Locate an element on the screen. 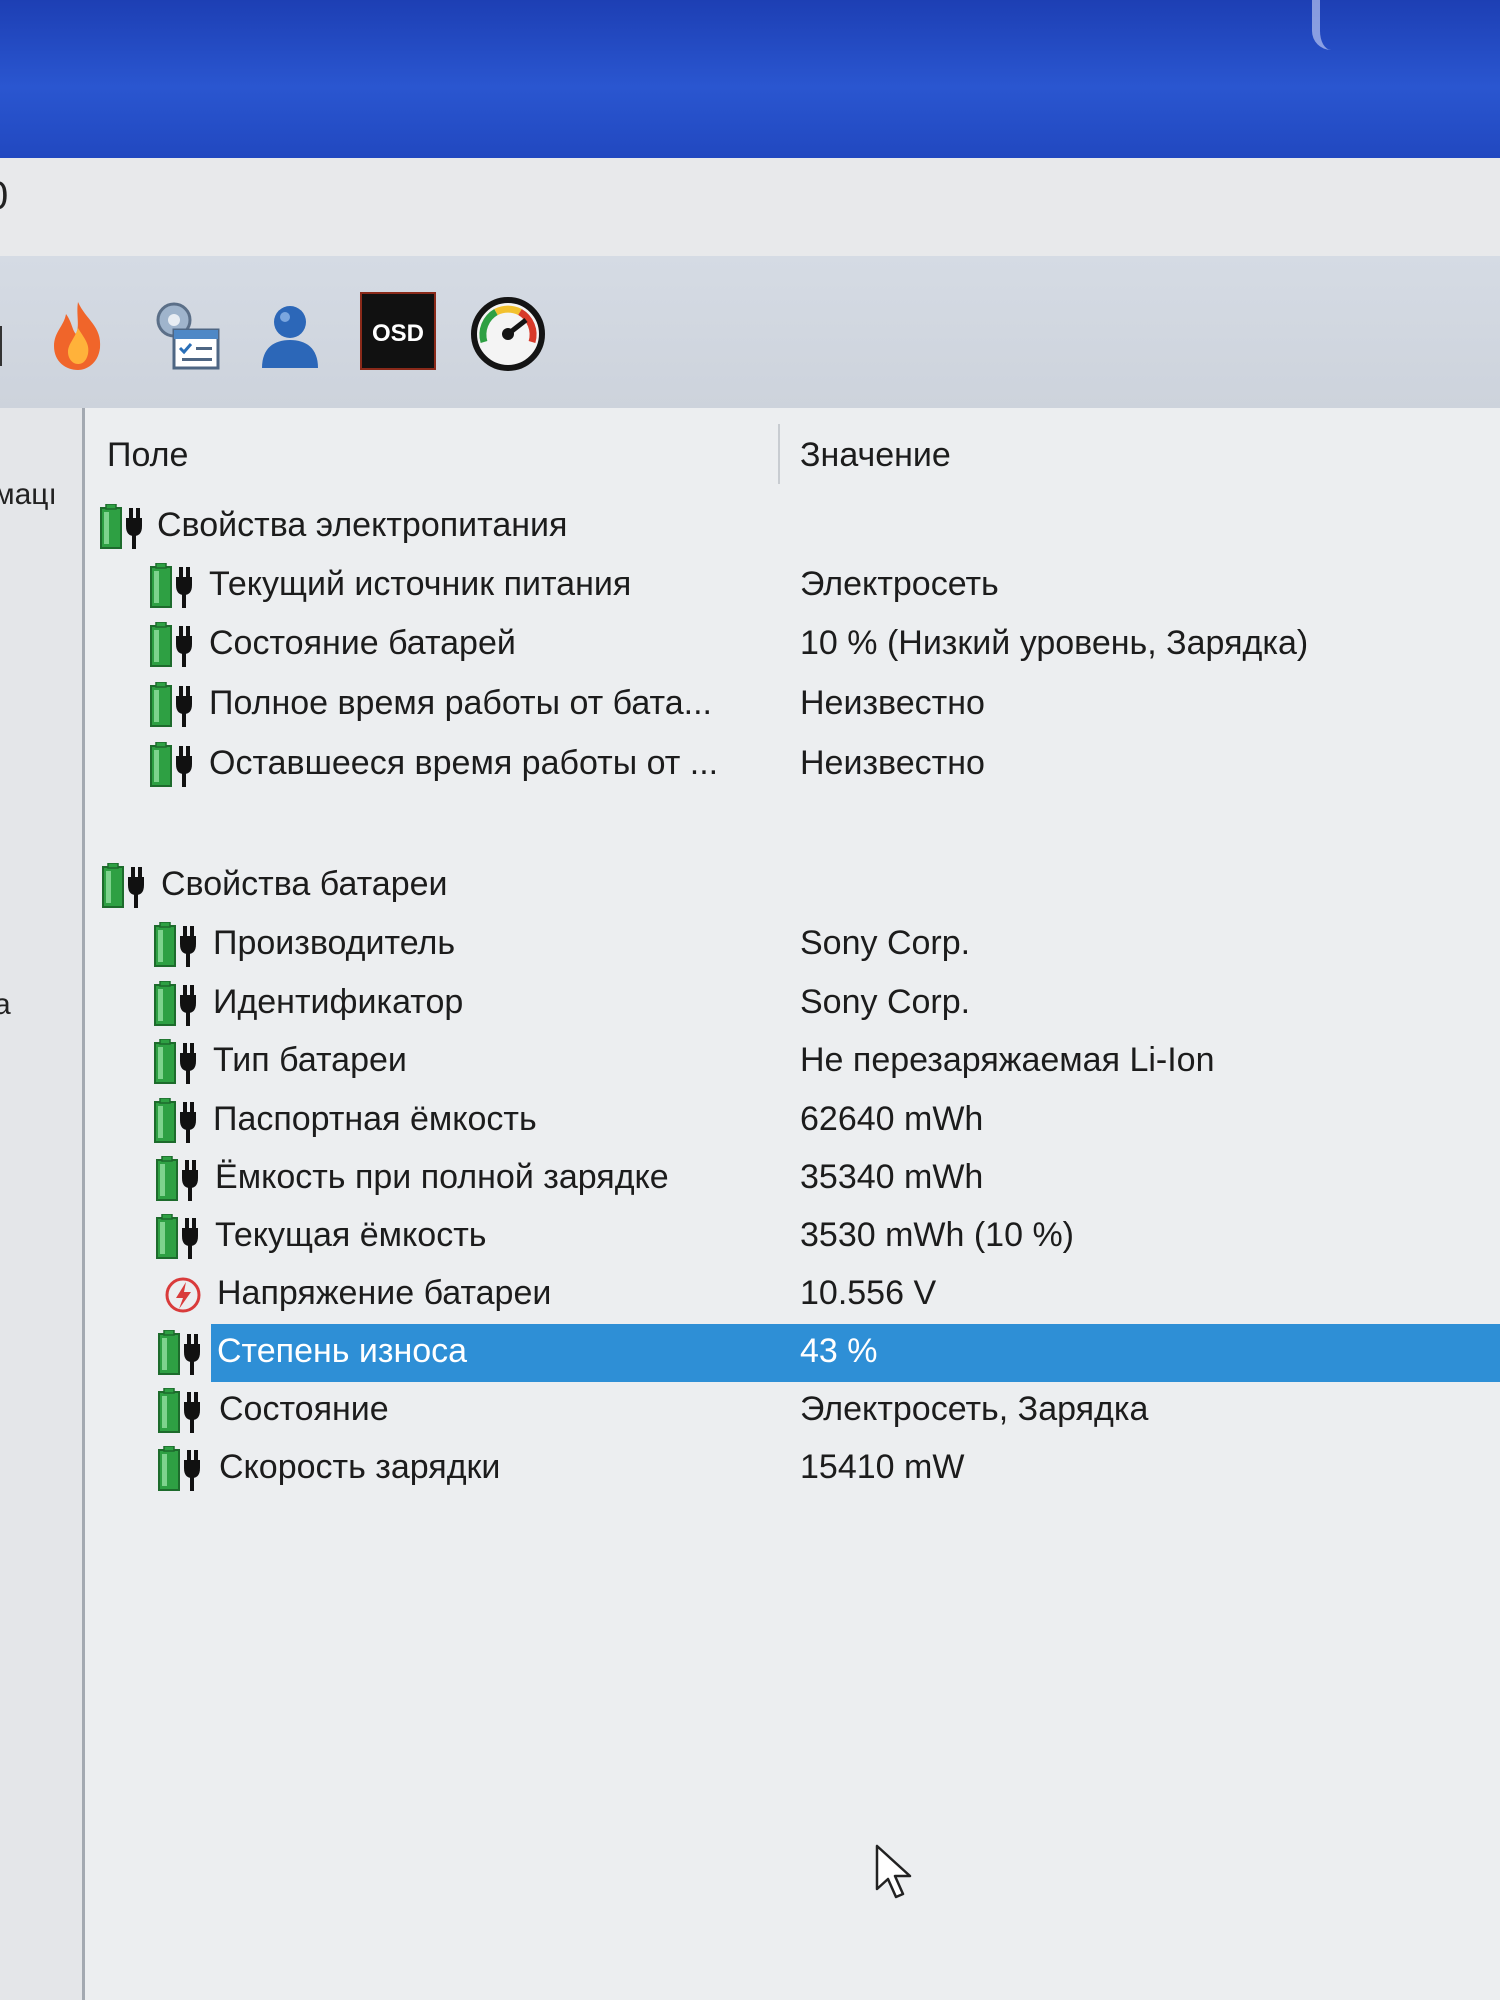 This screenshot has width=1500, height=2000. row-value: 3530 mWh (10 %) is located at coordinates (937, 1235).